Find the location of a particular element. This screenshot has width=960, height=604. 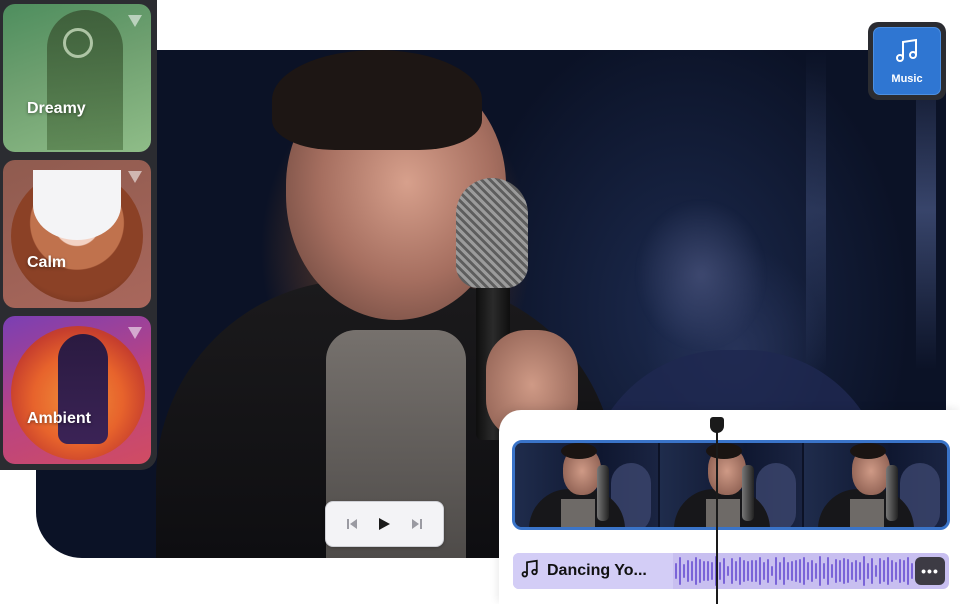

mood-card-dreamy: Dreamy is located at coordinates (77, 78).